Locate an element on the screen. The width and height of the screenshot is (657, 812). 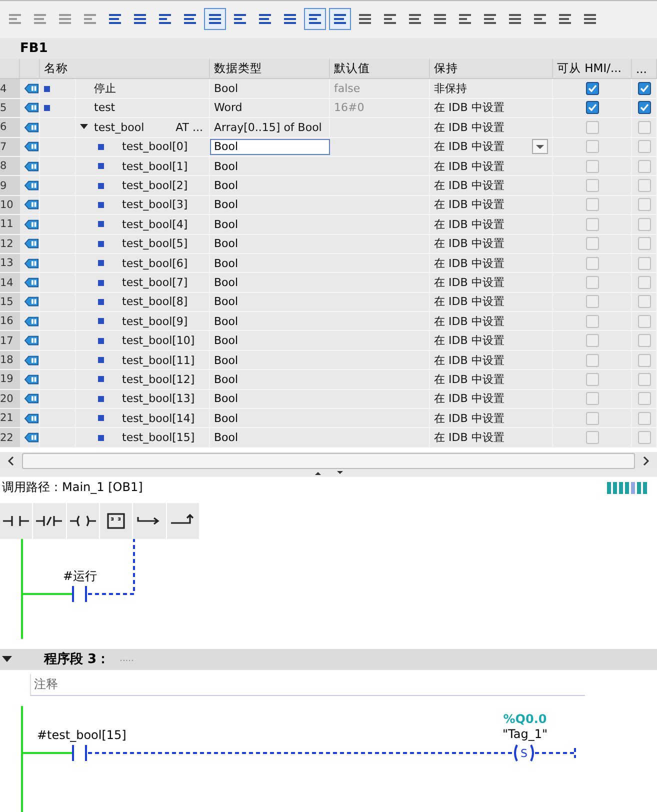
data-type-field: Bool is located at coordinates (270, 146).